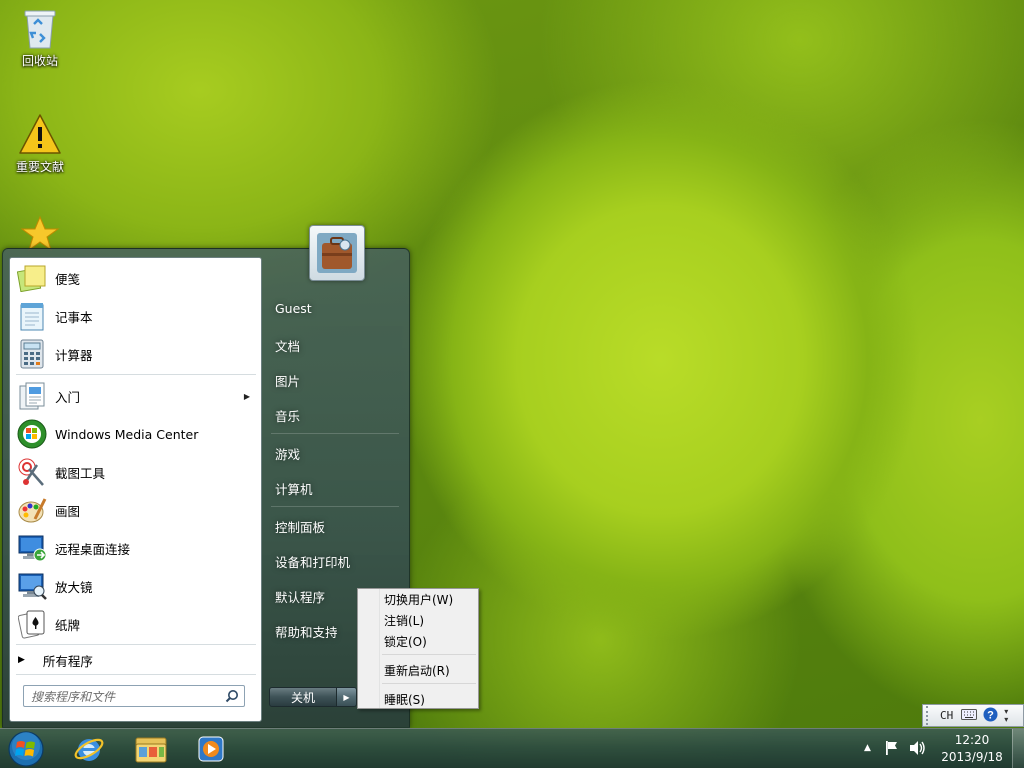 The width and height of the screenshot is (1024, 768). I want to click on program-label: 记事本, so click(74, 317).